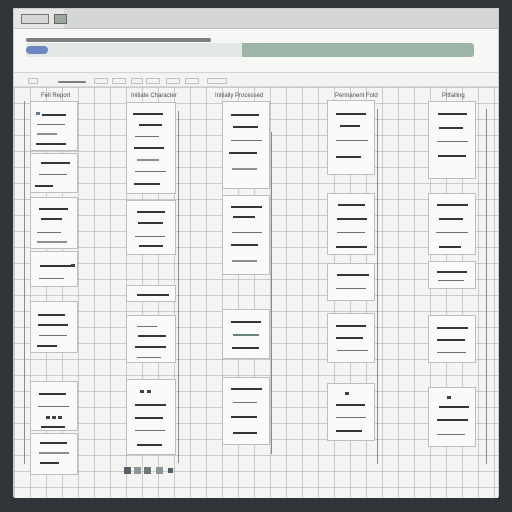 The height and width of the screenshot is (512, 512). What do you see at coordinates (60, 19) in the screenshot?
I see `window-secondary-button` at bounding box center [60, 19].